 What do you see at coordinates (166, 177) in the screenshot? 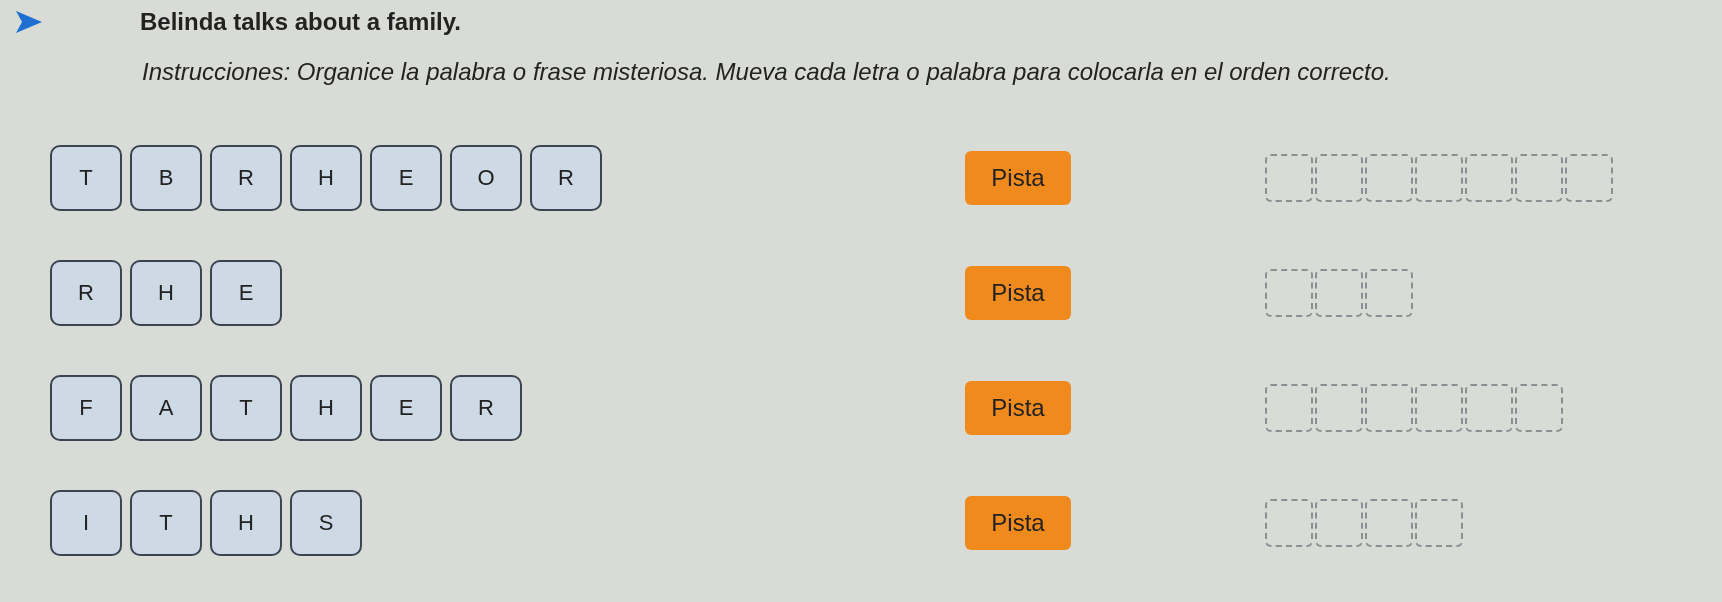
I see `letter-tile: B` at bounding box center [166, 177].